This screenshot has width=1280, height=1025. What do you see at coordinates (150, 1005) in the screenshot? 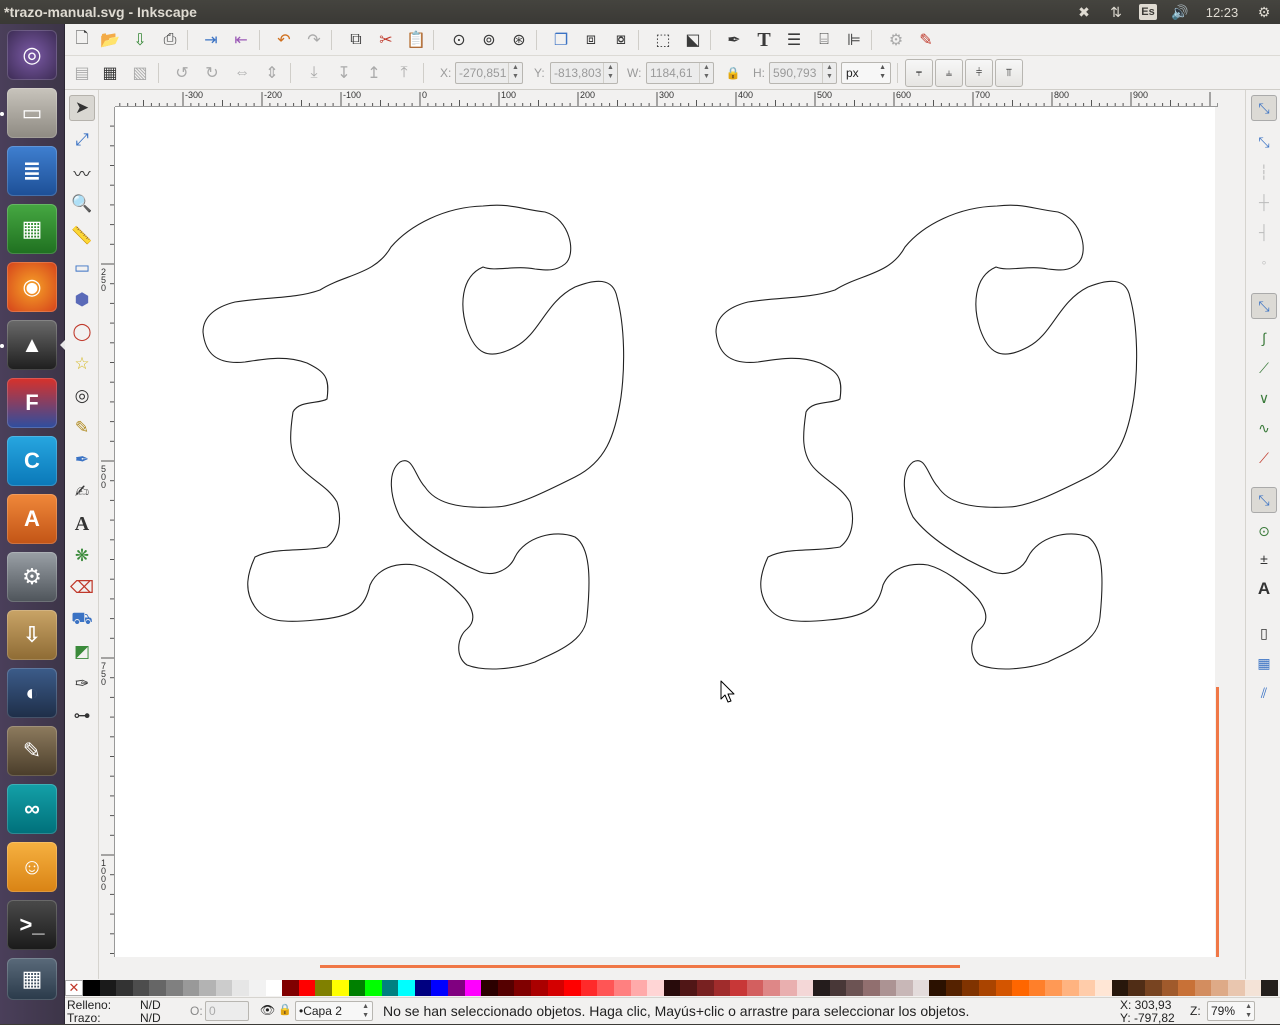
I see `fill-value: N/D` at bounding box center [150, 1005].